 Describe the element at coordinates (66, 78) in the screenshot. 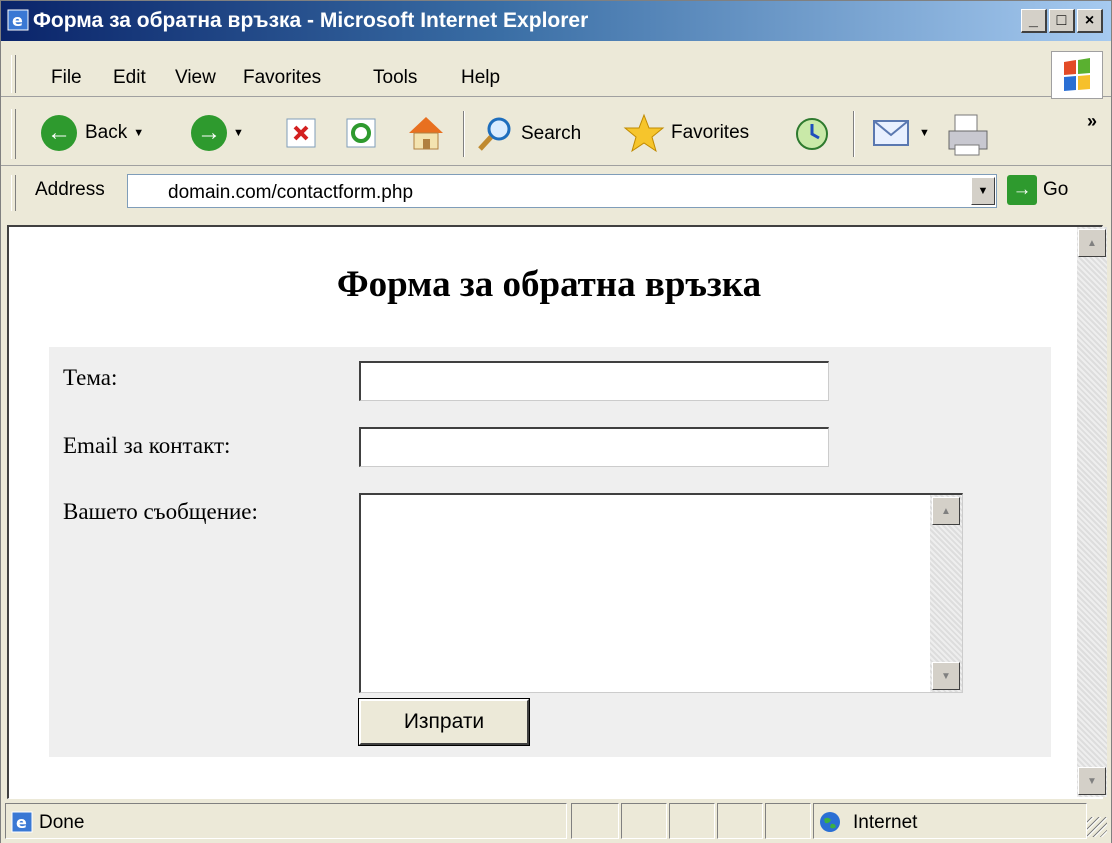

I see `menu-file: File` at that location.